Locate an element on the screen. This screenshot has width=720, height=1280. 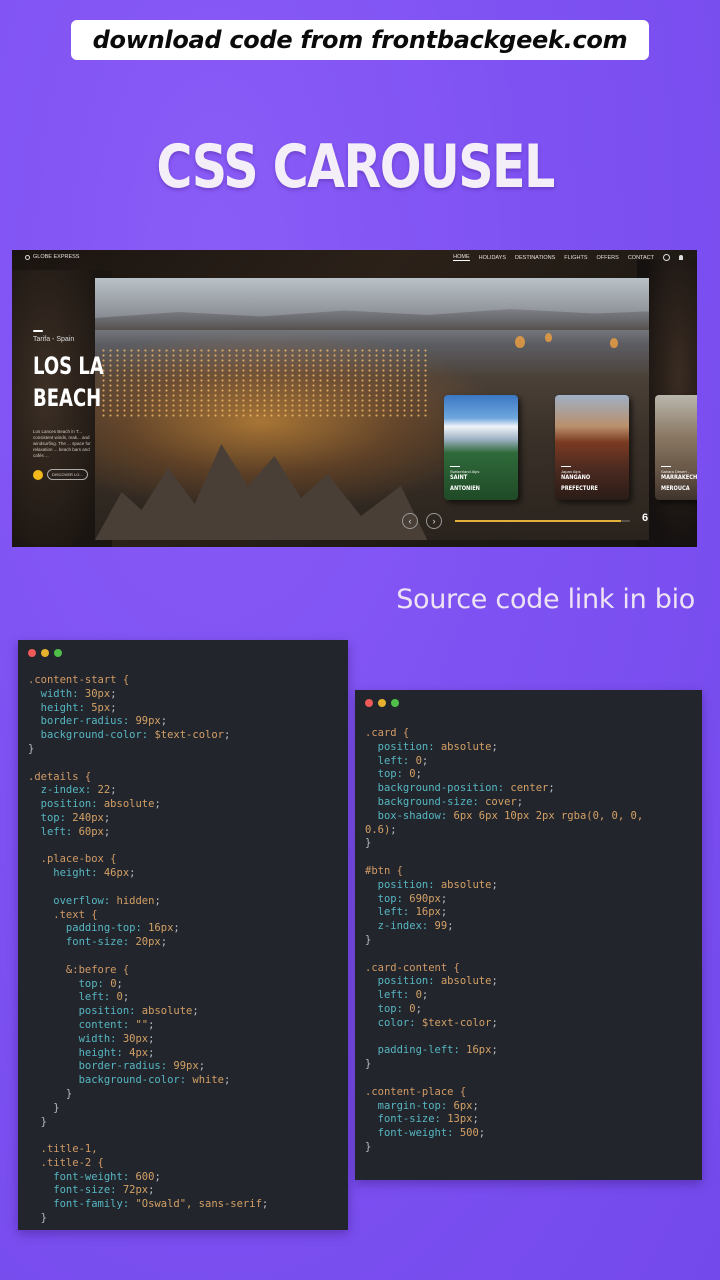
nav-item-contact: CONTACT is located at coordinates (641, 258).